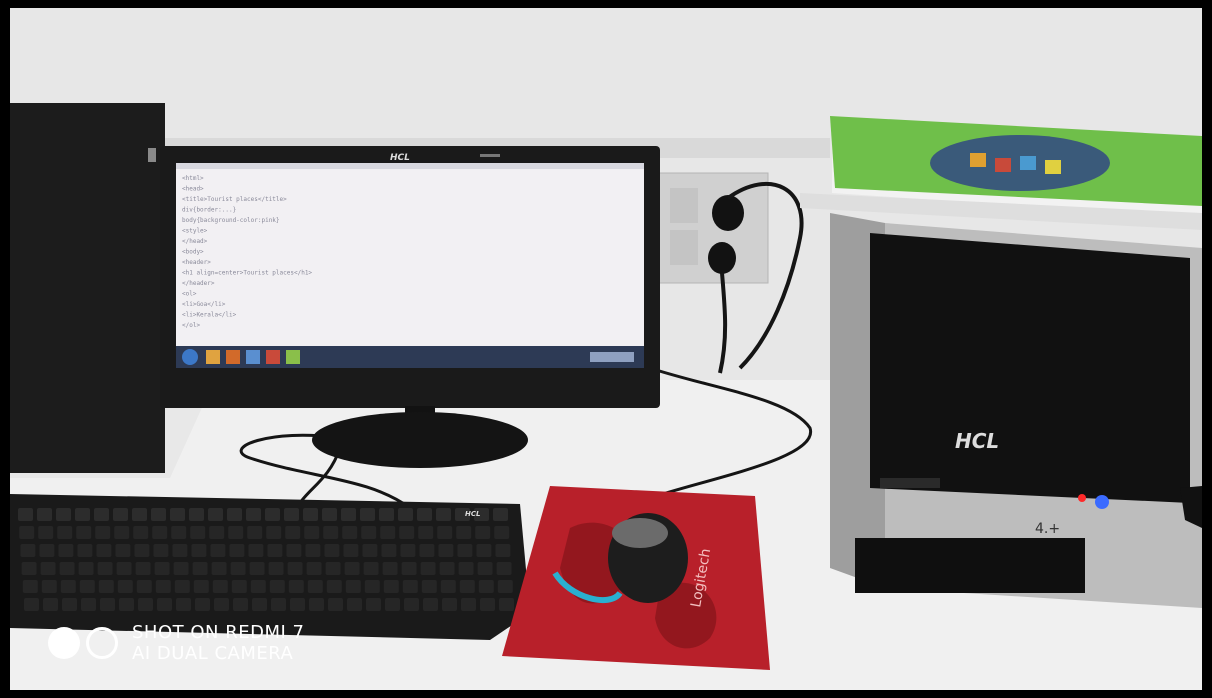 This screenshot has width=1212, height=698. Describe the element at coordinates (640, 533) in the screenshot. I see `mouse-top` at that location.